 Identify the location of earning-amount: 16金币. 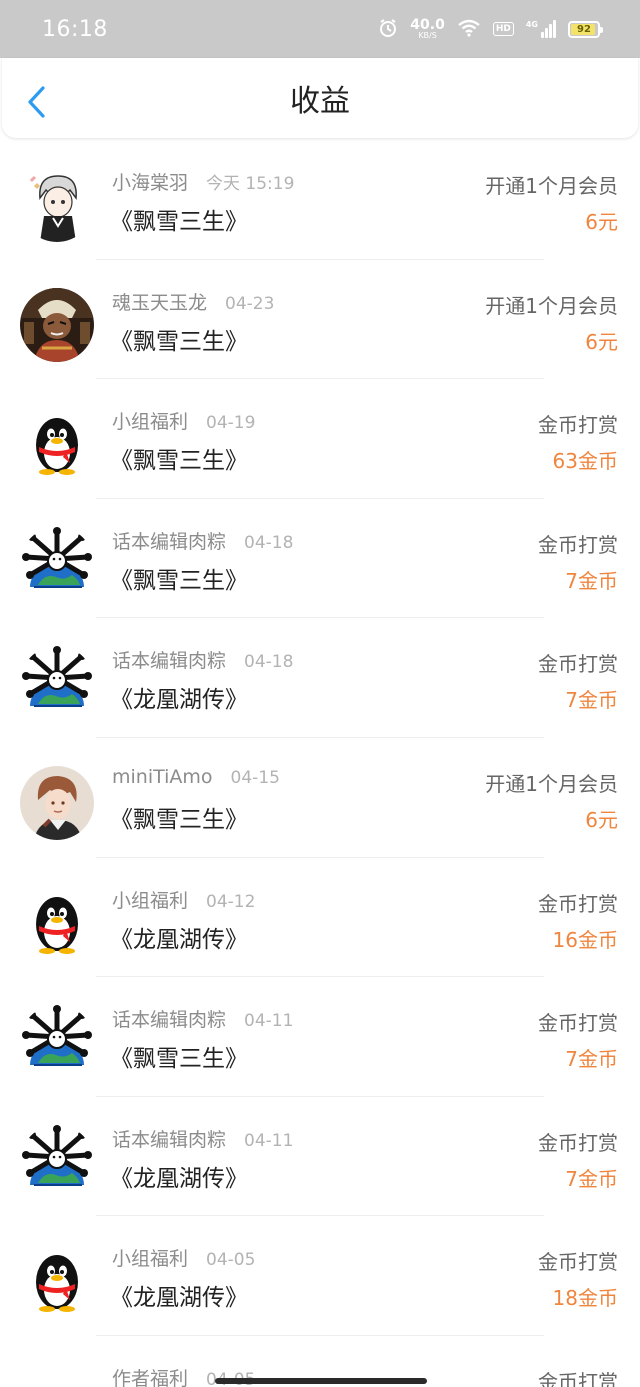
(585, 939).